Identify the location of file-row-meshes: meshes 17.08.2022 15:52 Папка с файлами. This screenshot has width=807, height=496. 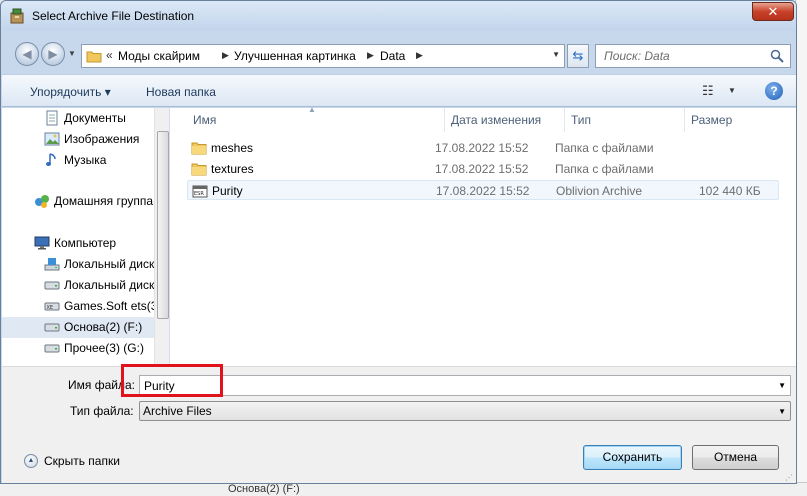
(483, 148).